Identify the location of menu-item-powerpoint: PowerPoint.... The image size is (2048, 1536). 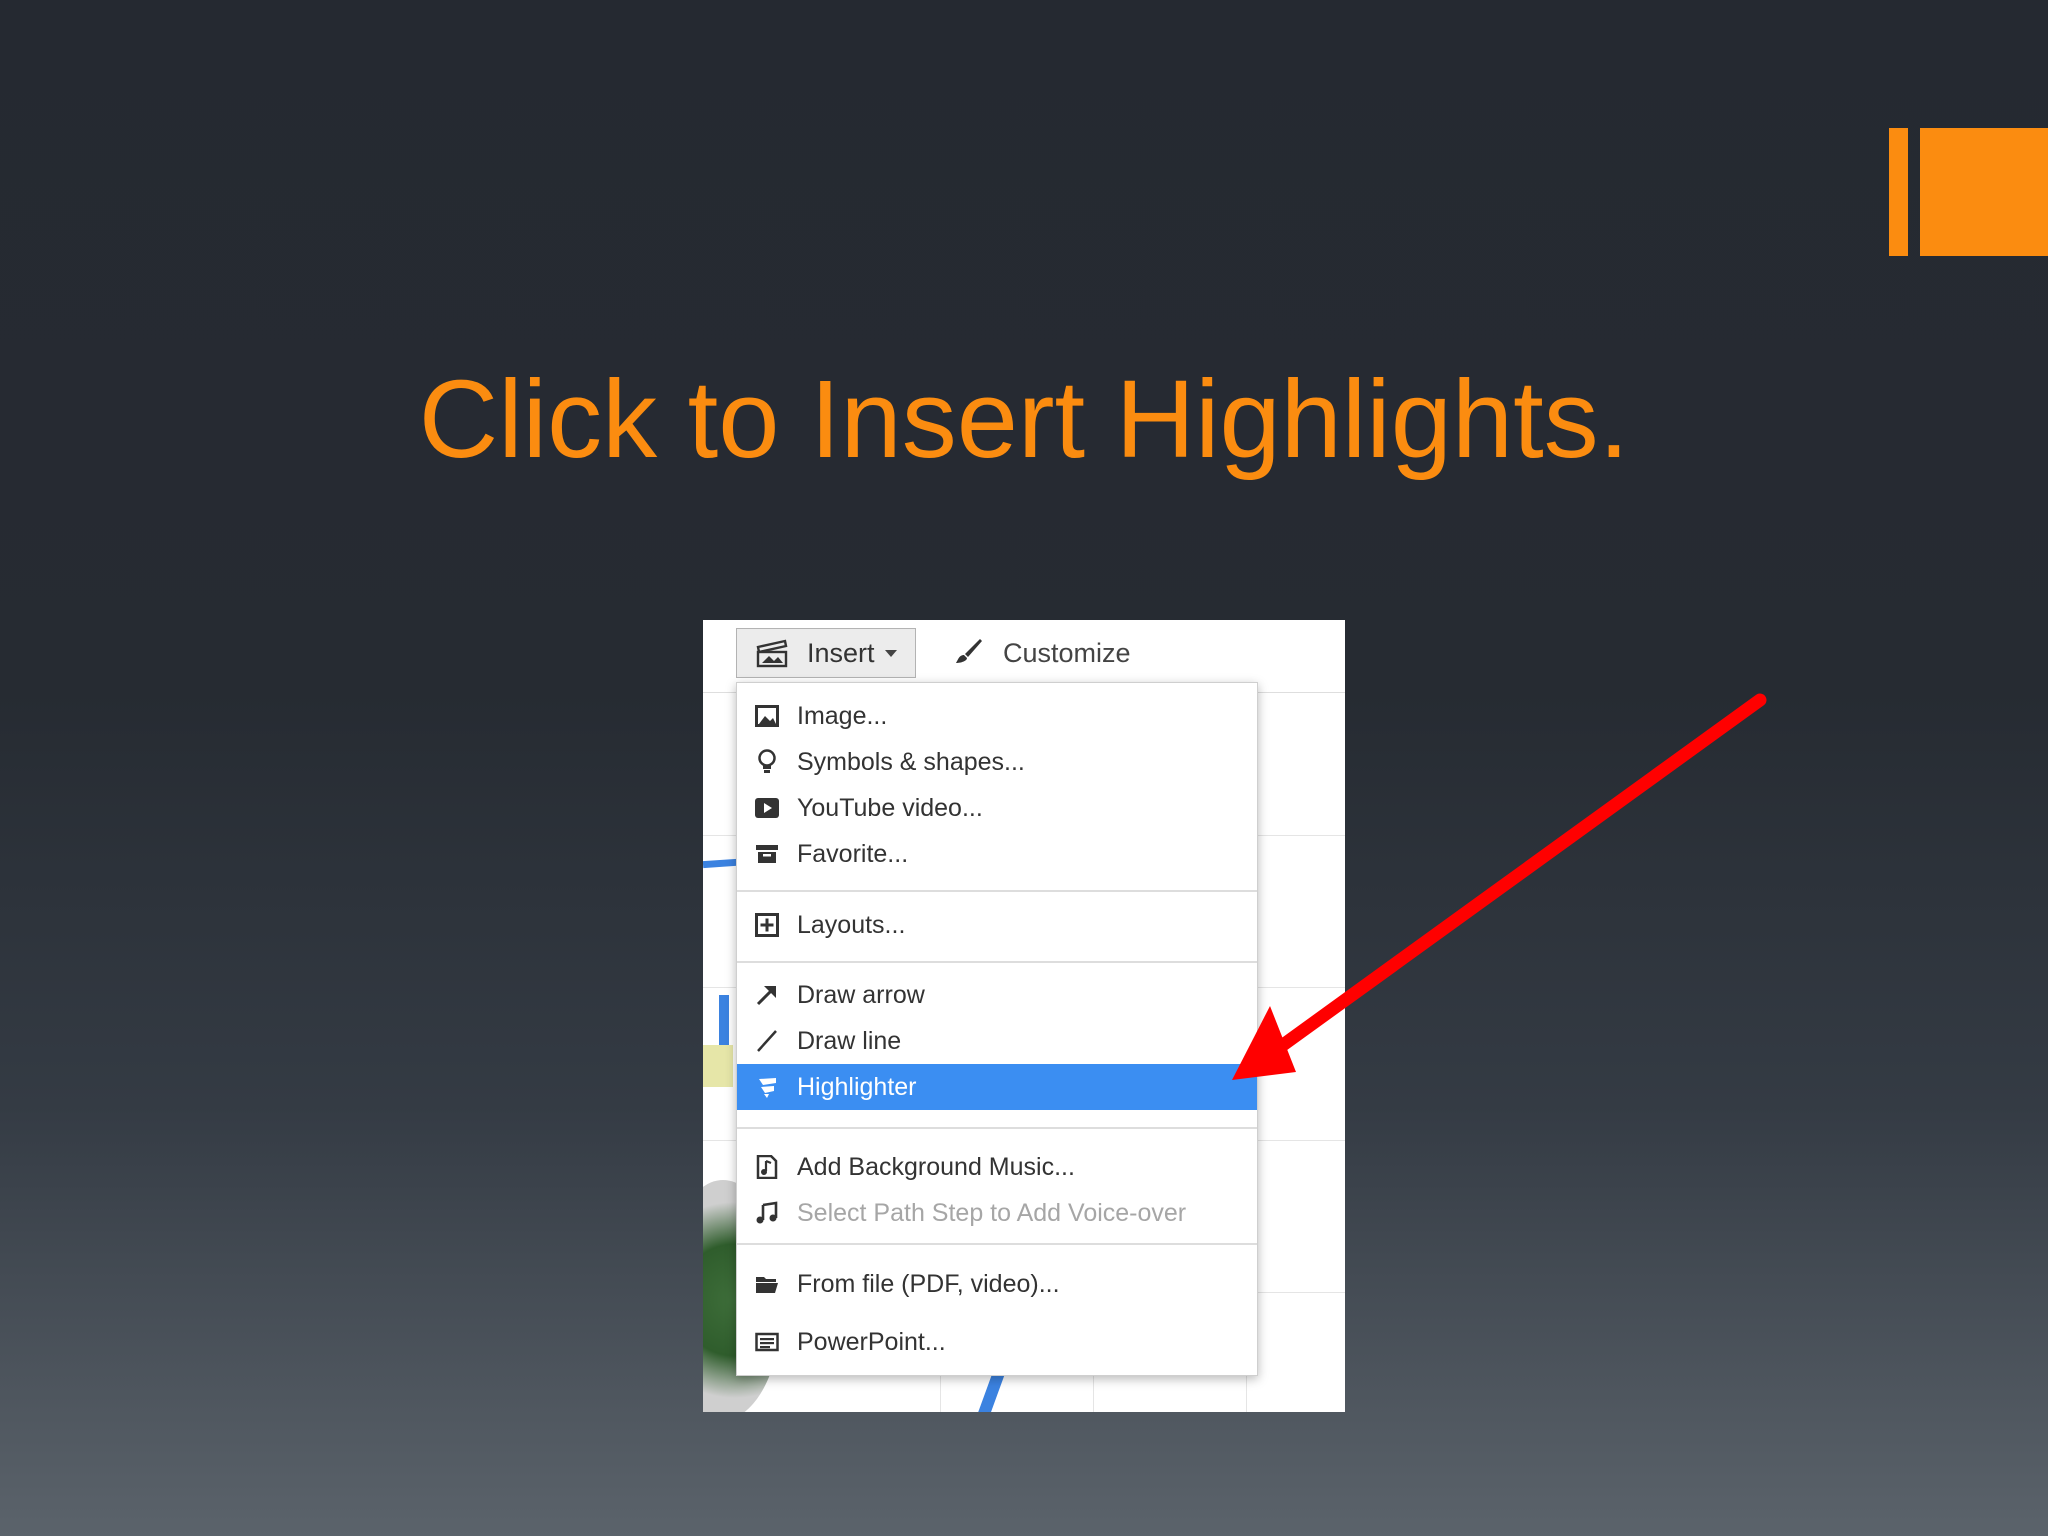
(997, 1342).